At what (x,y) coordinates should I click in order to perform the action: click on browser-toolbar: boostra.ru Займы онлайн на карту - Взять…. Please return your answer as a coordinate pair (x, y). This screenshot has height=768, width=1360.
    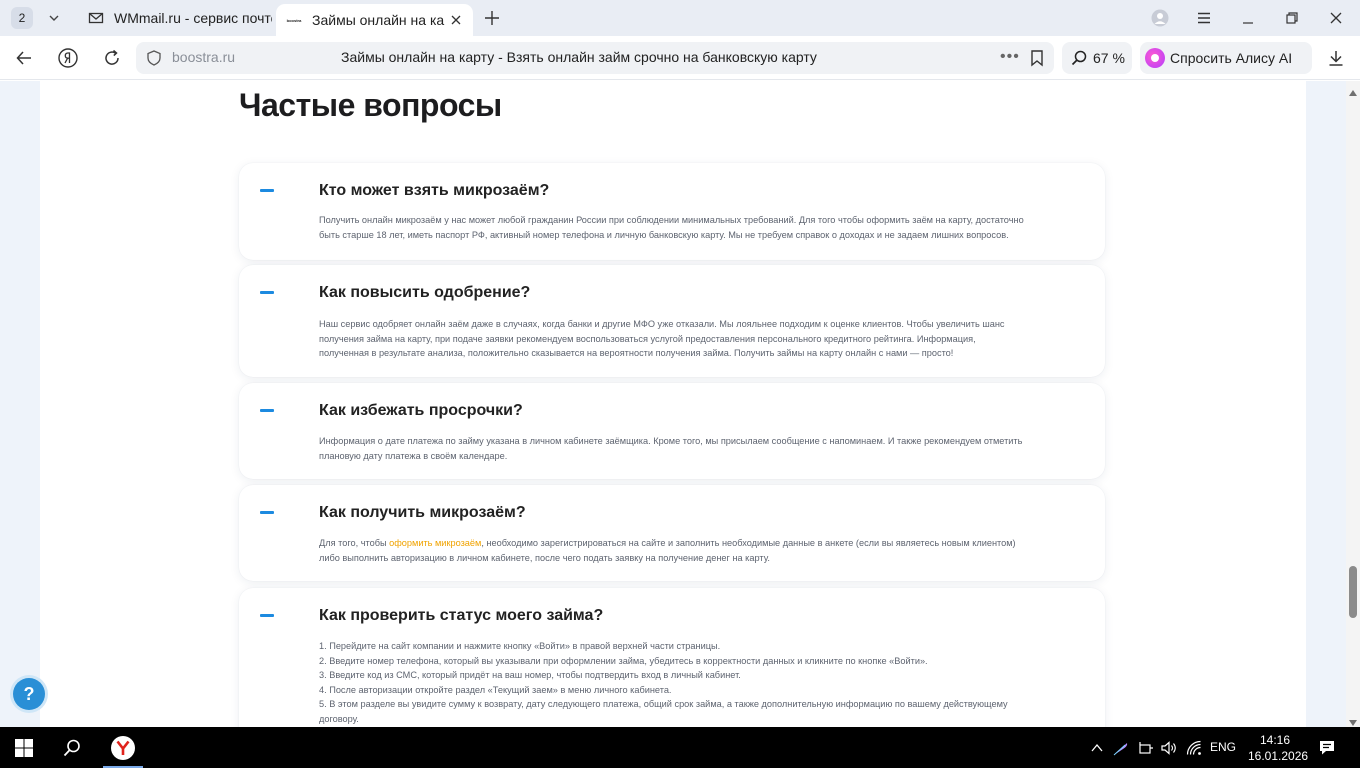
    Looking at the image, I should click on (680, 58).